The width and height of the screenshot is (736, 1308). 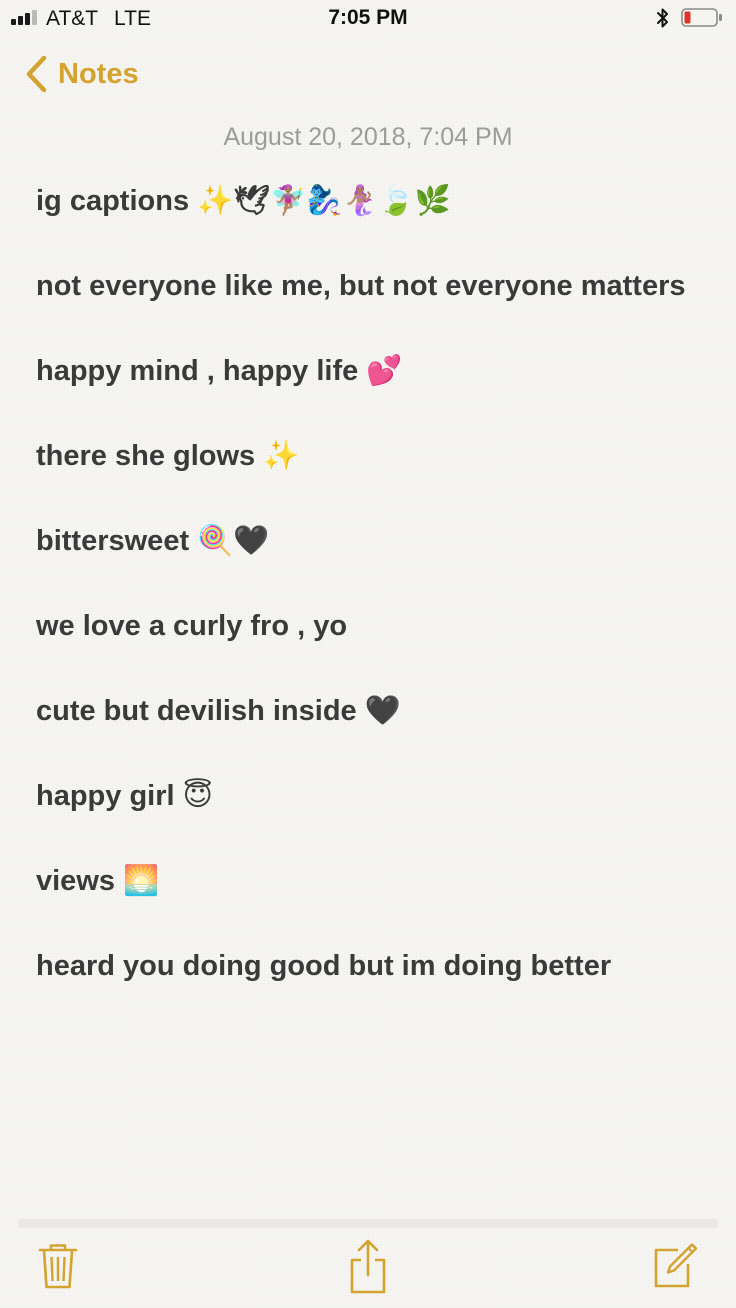 I want to click on note-line: we love a curly fro , yo, so click(x=192, y=626).